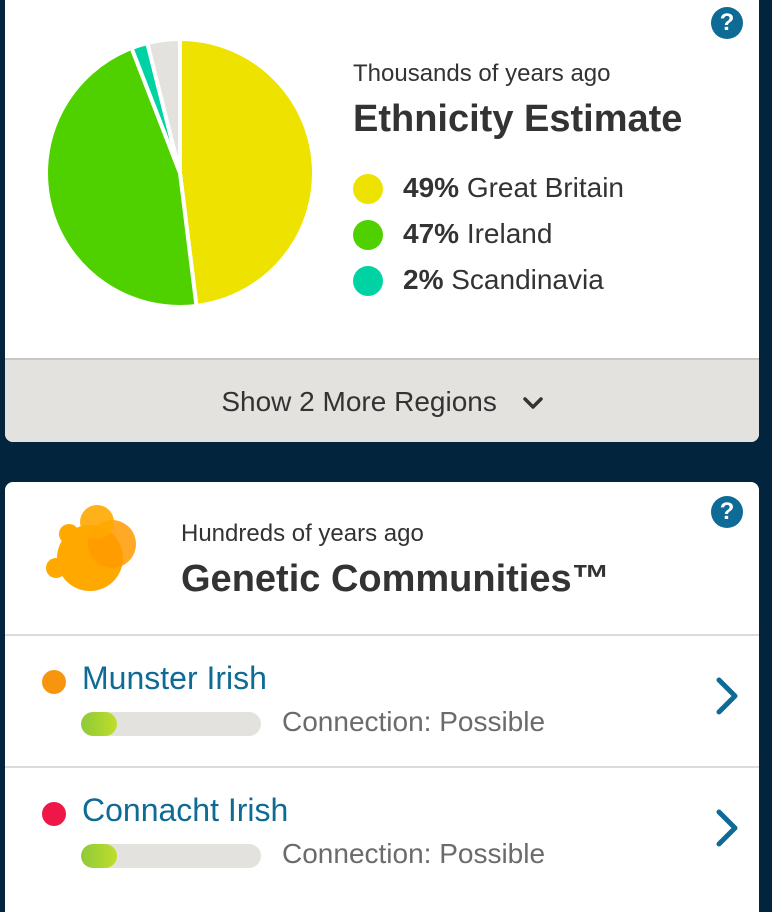 This screenshot has height=912, width=772. I want to click on legend-percent: 47%, so click(431, 233).